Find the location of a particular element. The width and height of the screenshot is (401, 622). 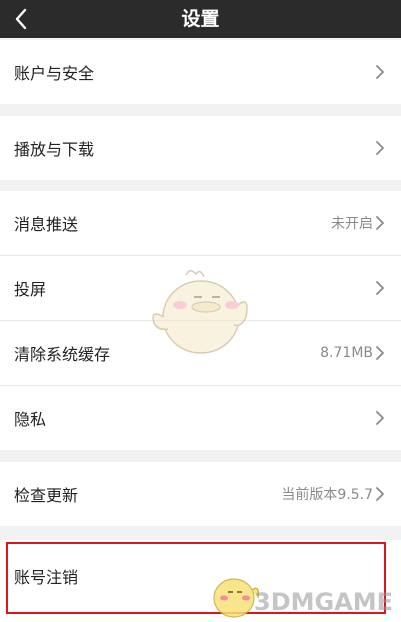

settings-item-label: 播放与下载 is located at coordinates (54, 149).